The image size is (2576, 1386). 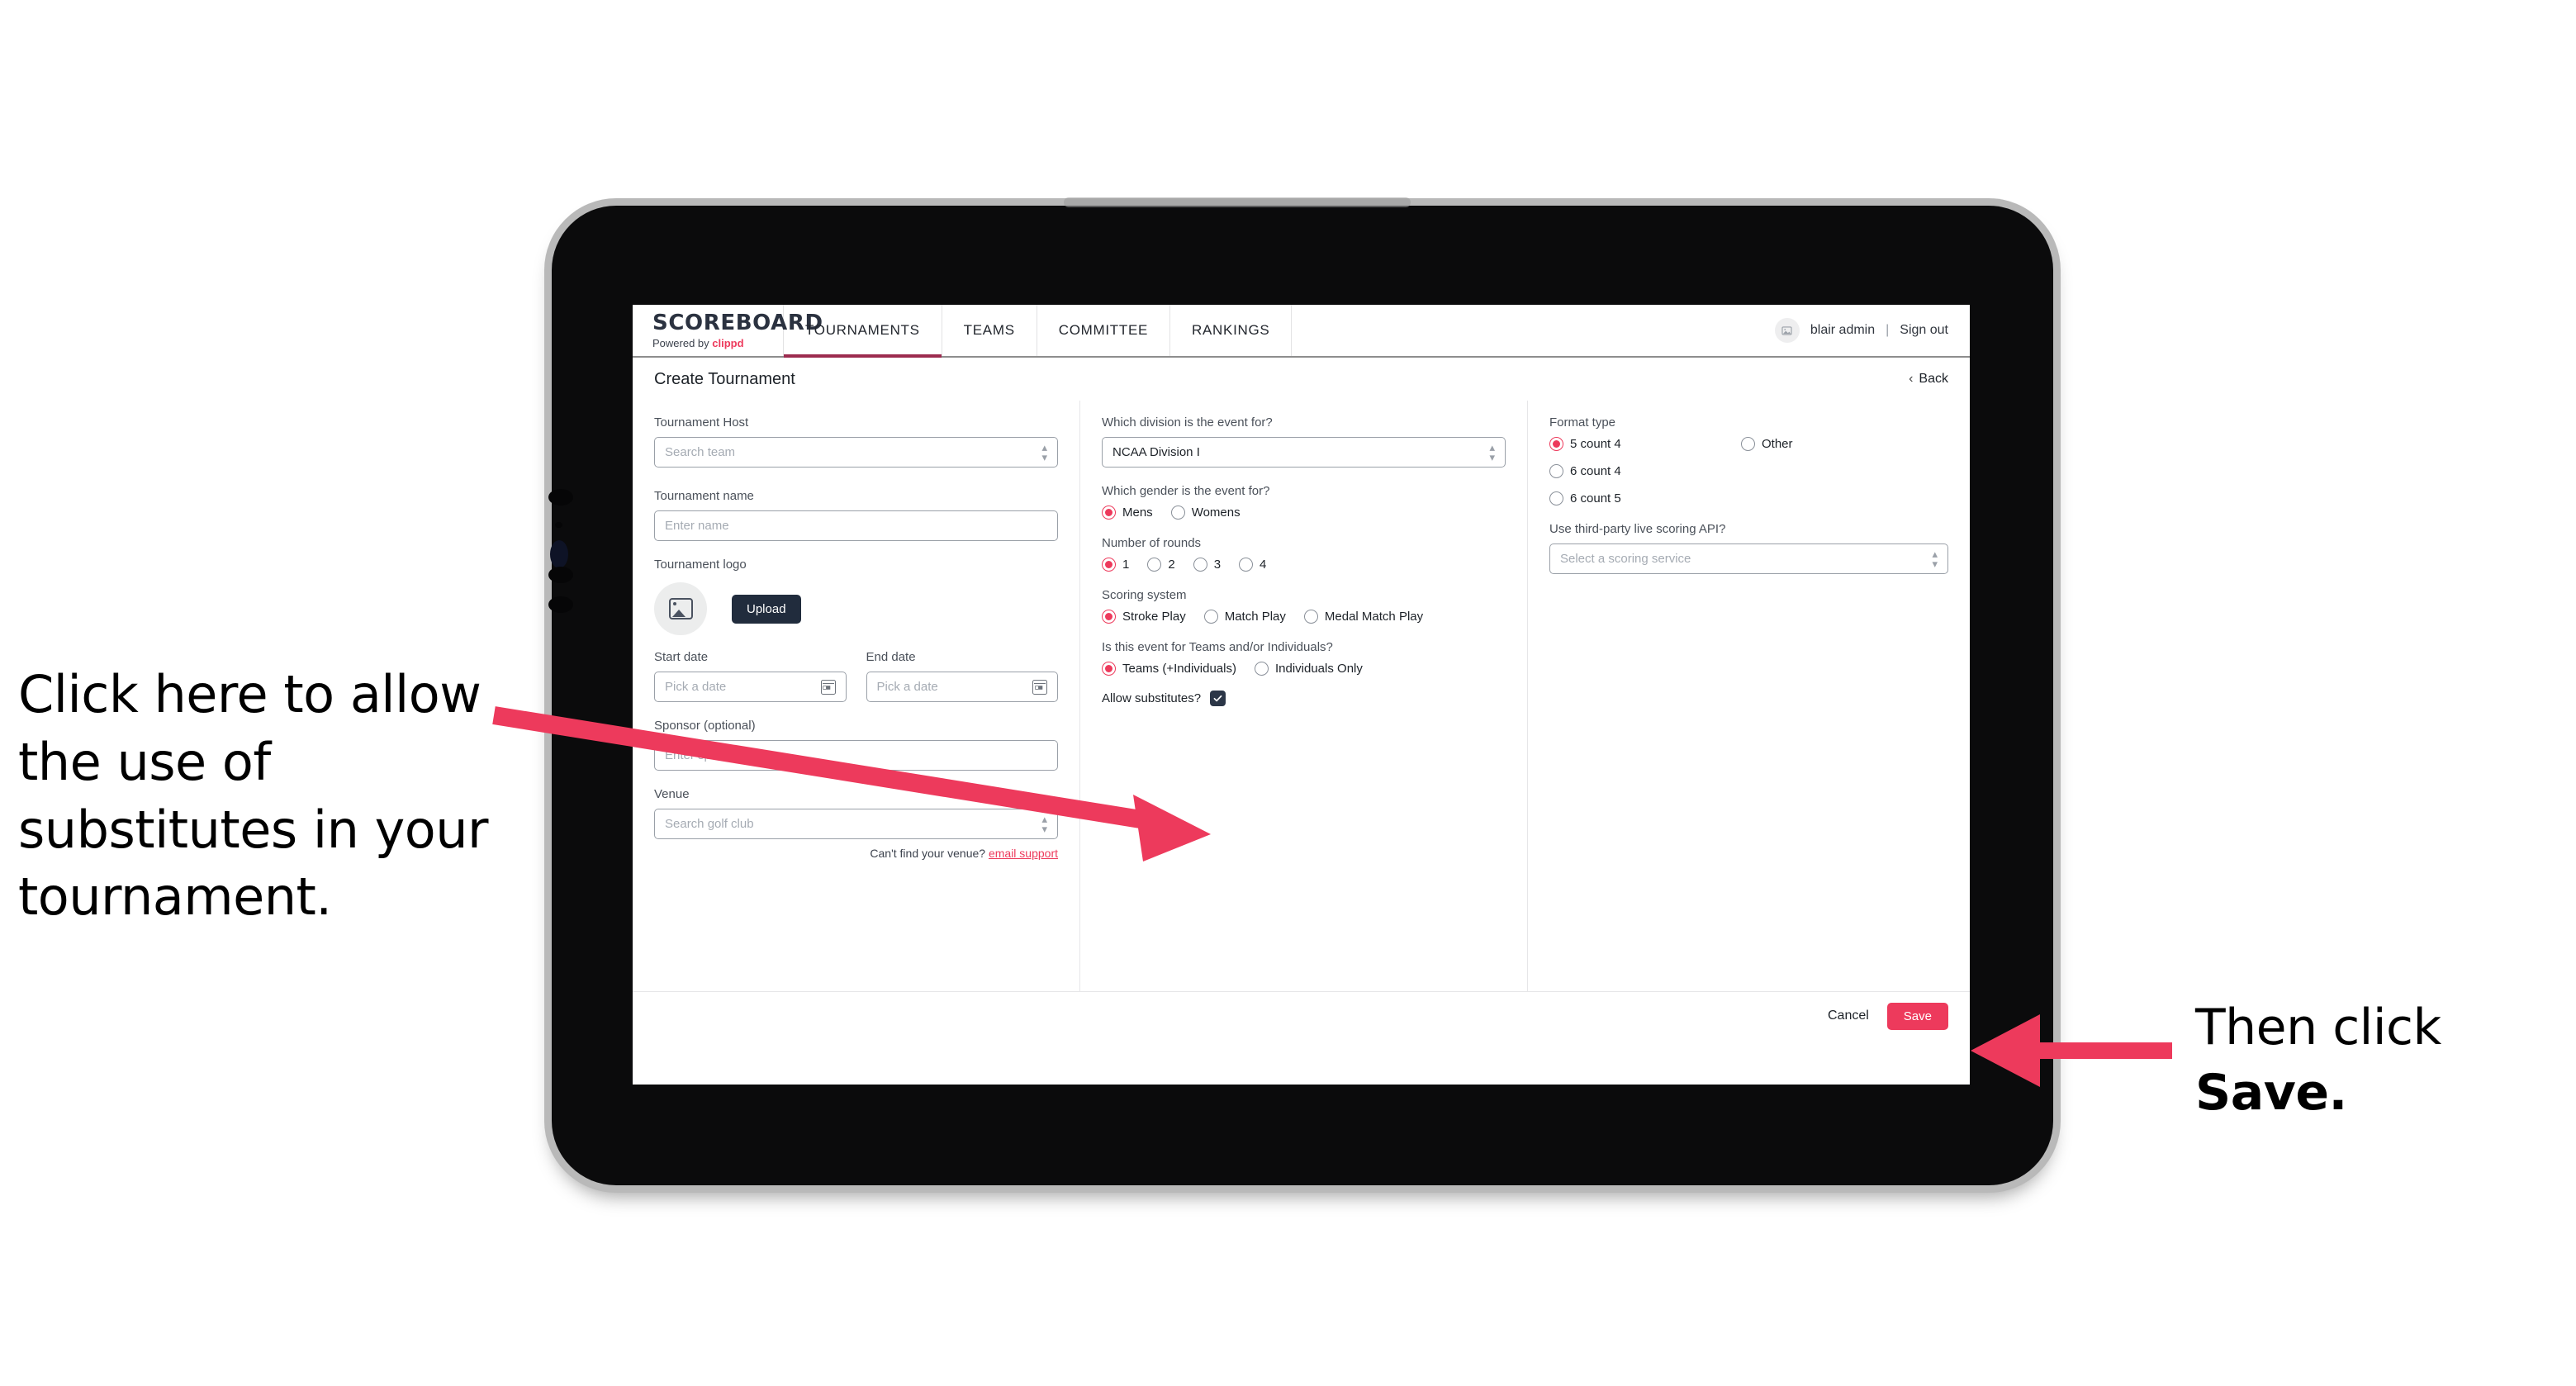 What do you see at coordinates (856, 525) in the screenshot?
I see `tournament-name-input: Enter name` at bounding box center [856, 525].